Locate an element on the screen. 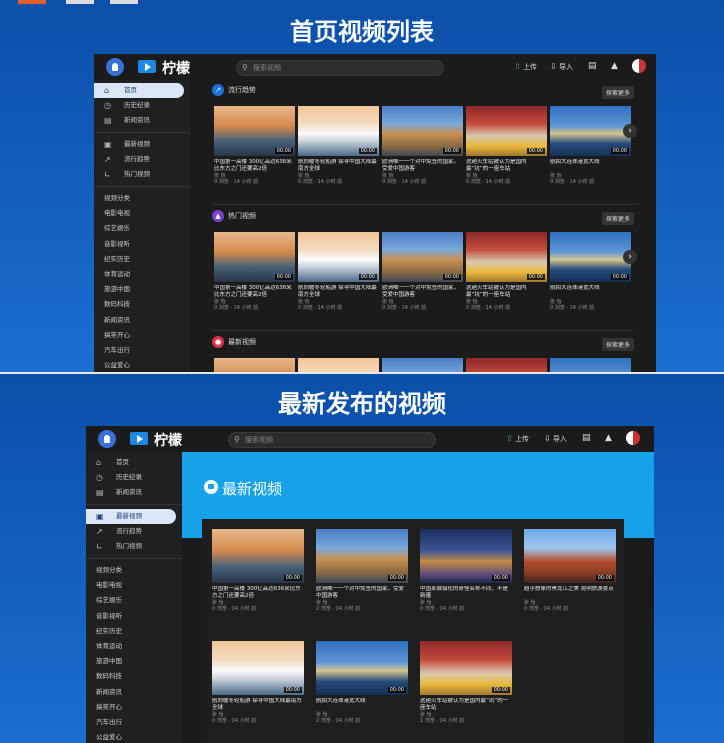 This screenshot has width=724, height=743. video-card: 00:00 航拍大连珠港宽大线张 怡0 浏览 · 14 小时 前 is located at coordinates (590, 145).